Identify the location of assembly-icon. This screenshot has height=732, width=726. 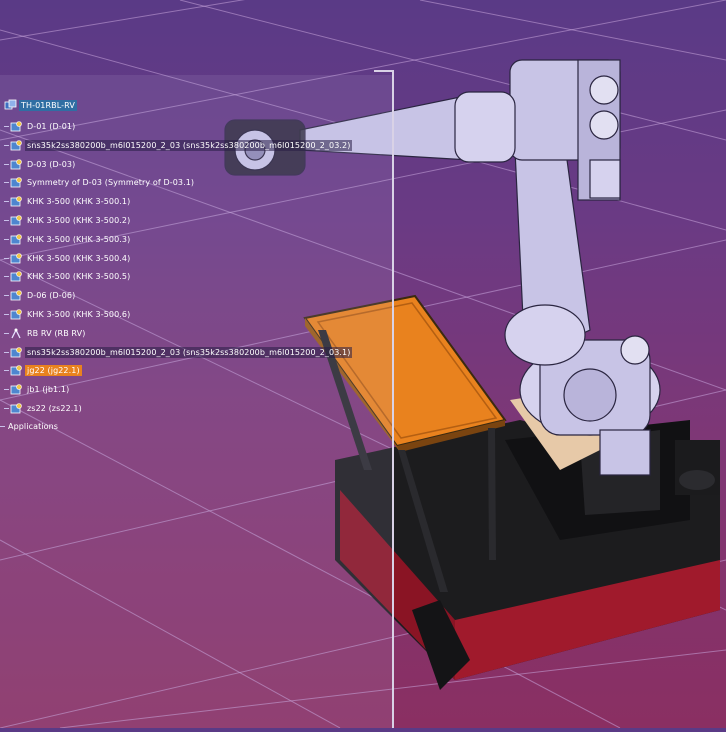
(16, 333).